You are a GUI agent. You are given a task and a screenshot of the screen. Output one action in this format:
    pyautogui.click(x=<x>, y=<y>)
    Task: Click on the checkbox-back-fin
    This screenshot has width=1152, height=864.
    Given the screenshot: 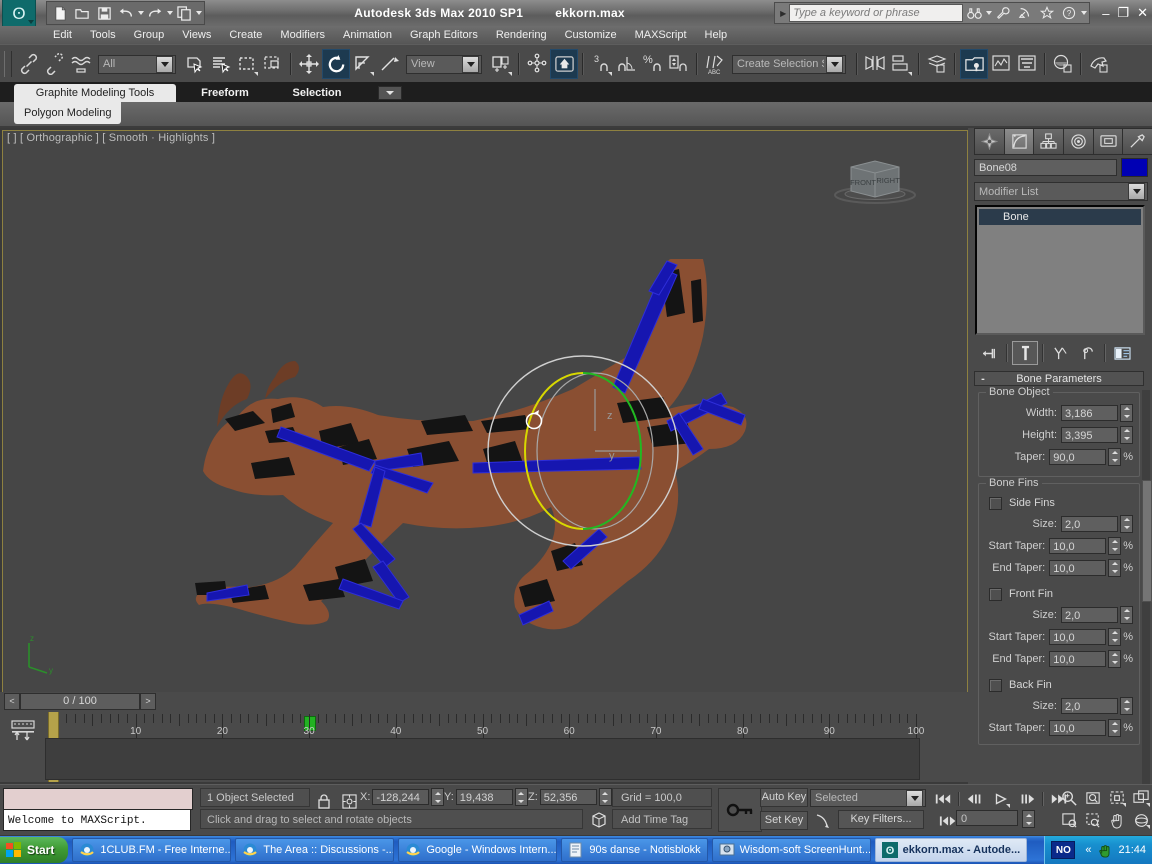 What is the action you would take?
    pyautogui.click(x=995, y=685)
    